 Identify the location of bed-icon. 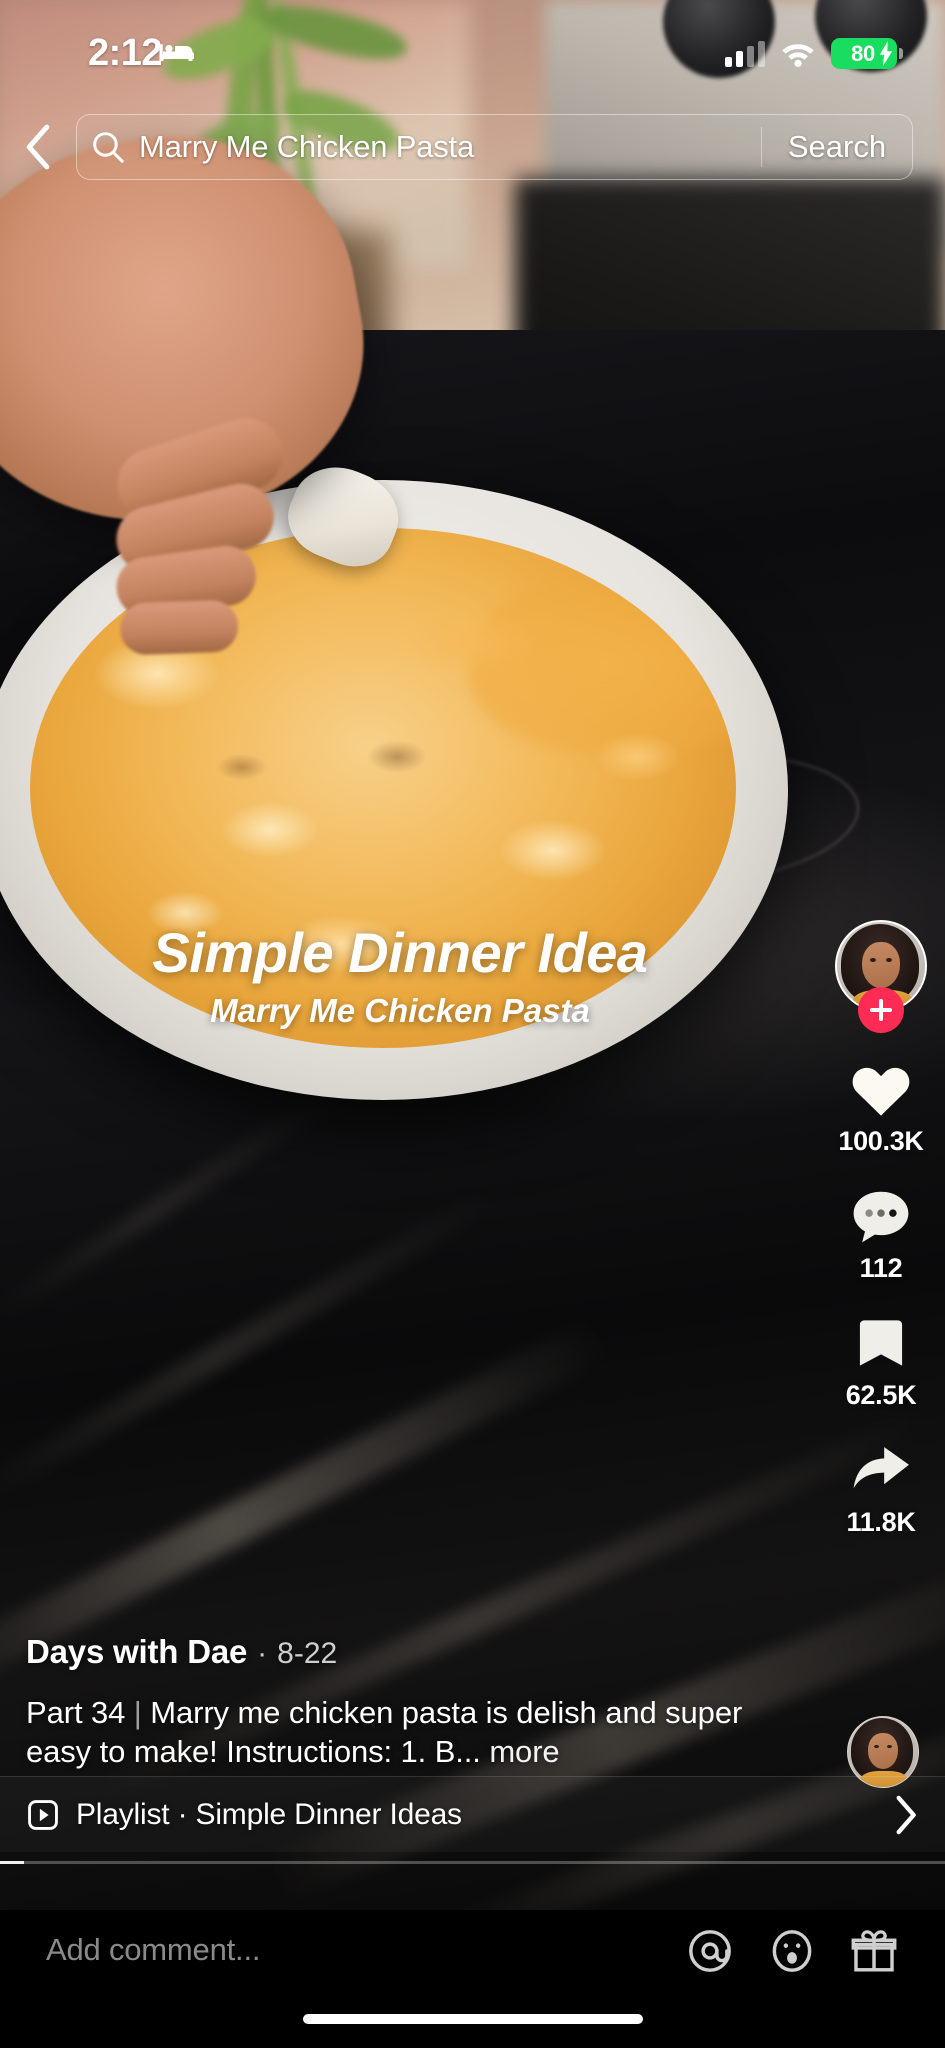
(176, 53).